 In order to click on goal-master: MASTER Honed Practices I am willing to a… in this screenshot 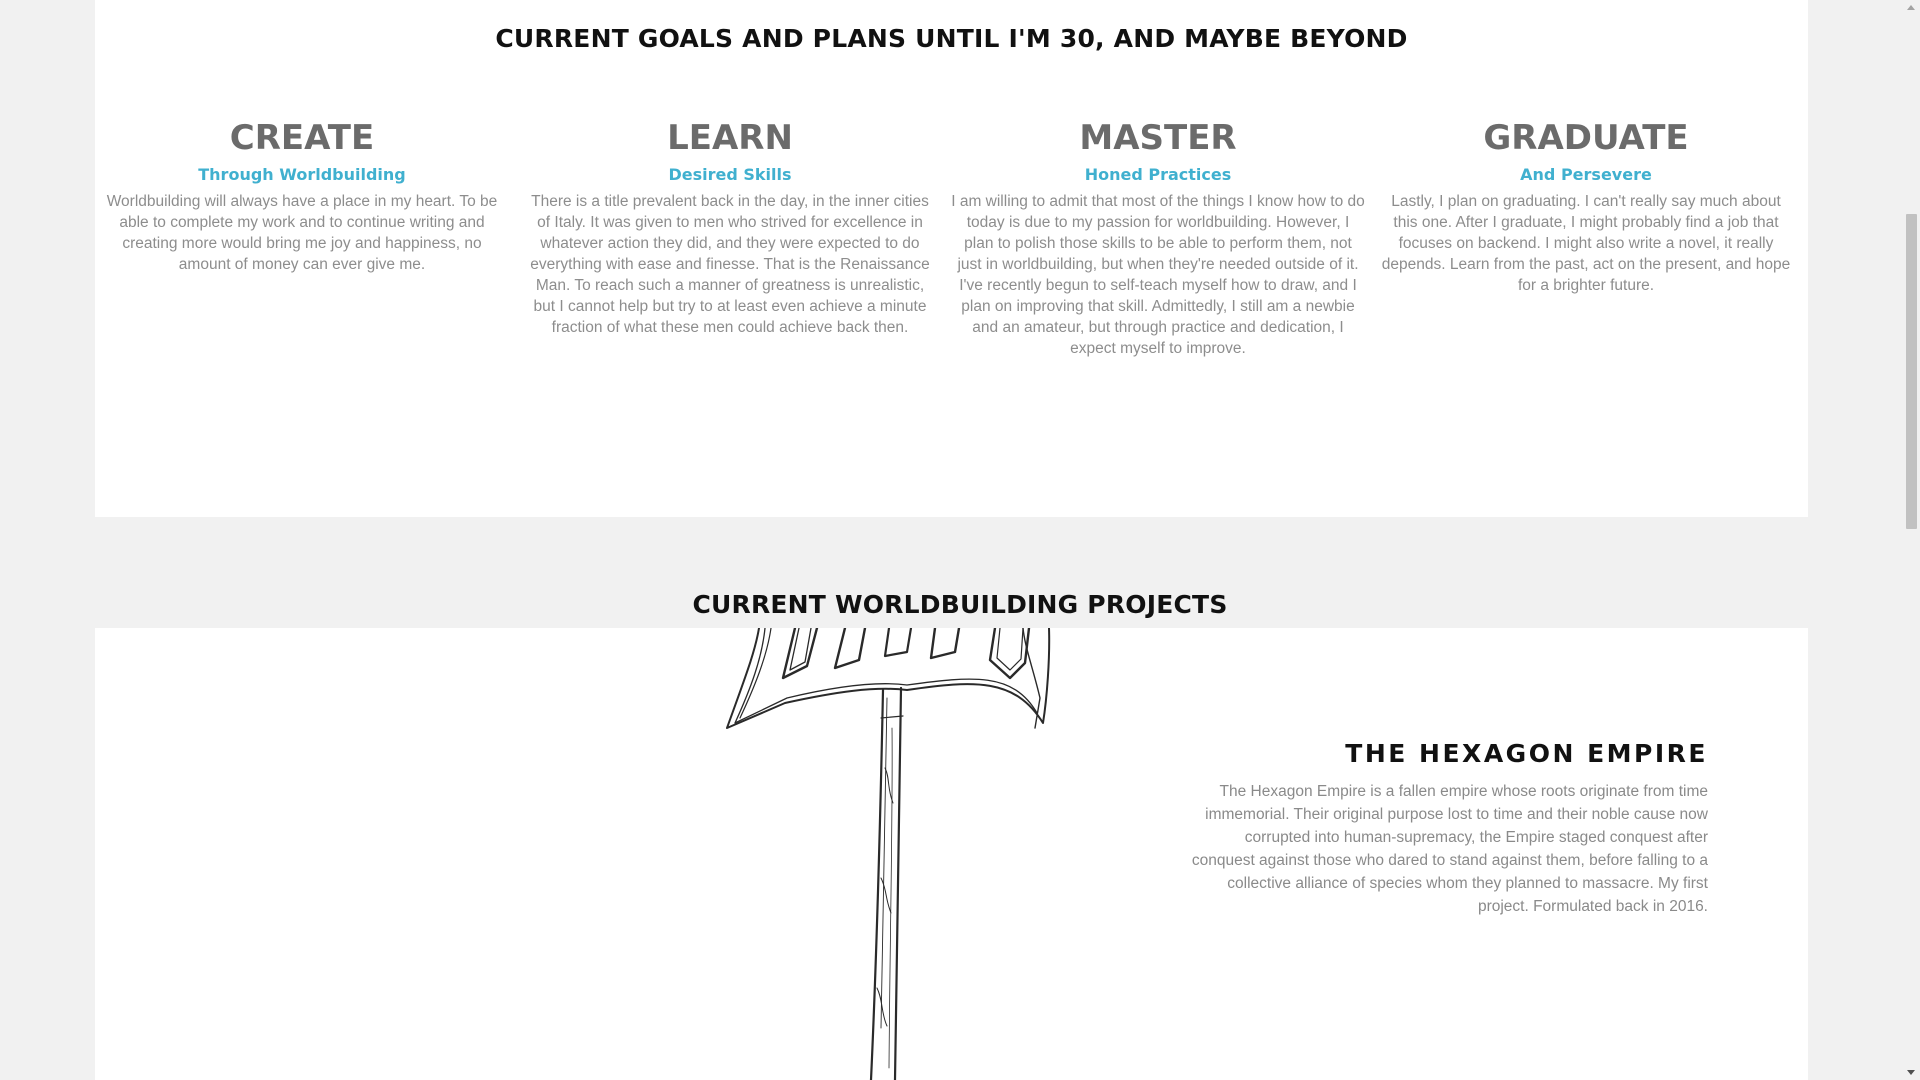, I will do `click(1158, 238)`.